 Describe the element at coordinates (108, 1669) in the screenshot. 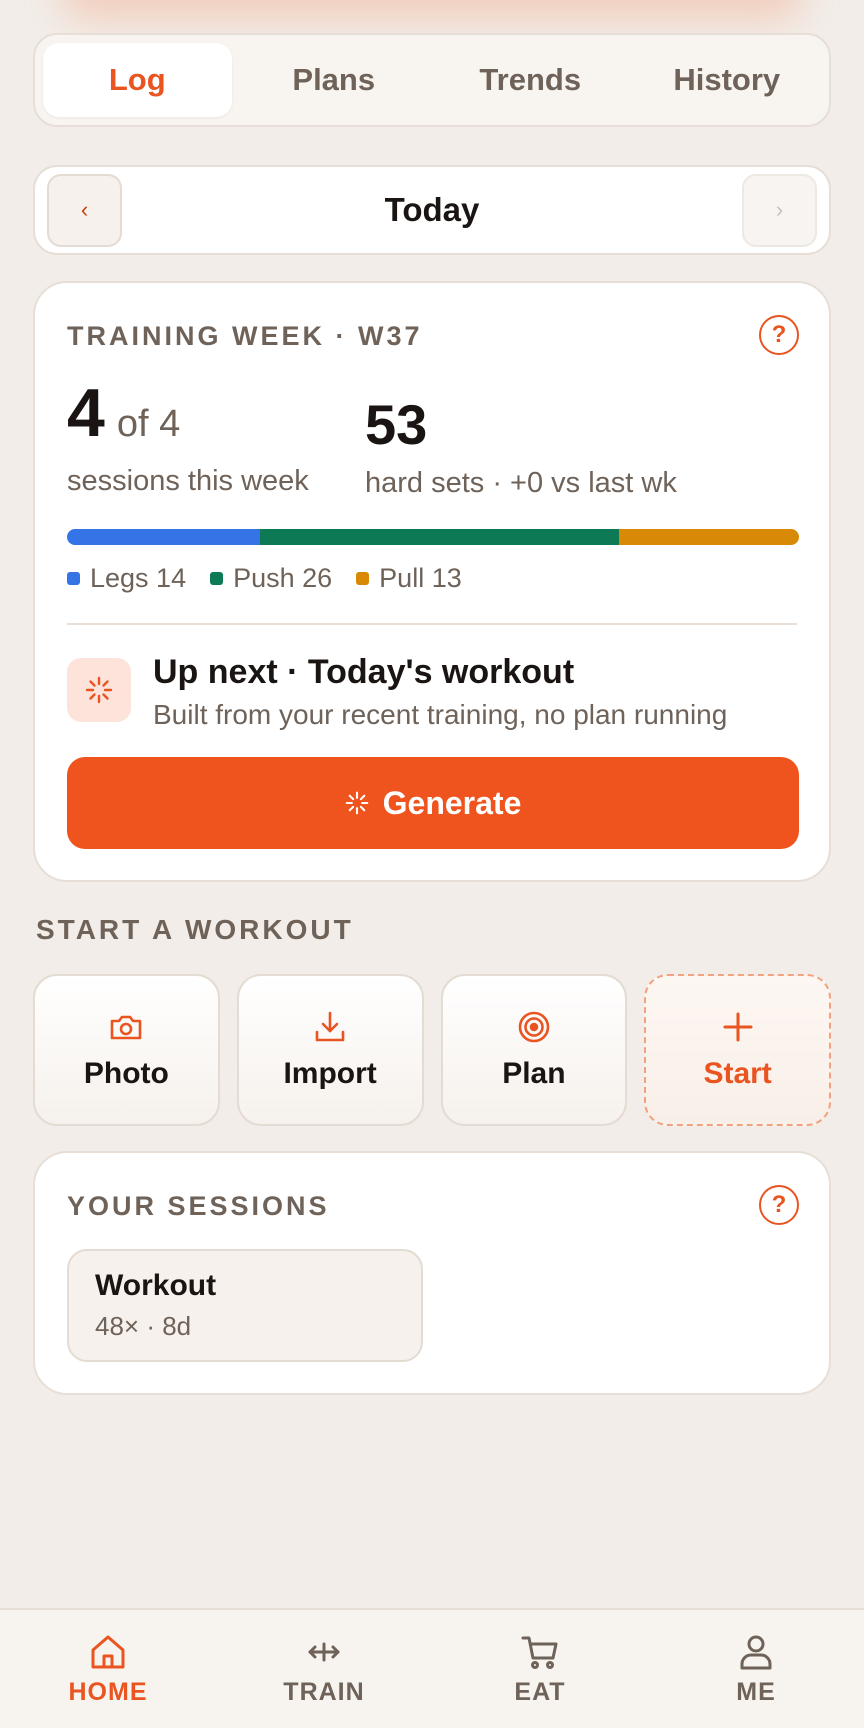

I see `nav-home: HOME` at that location.